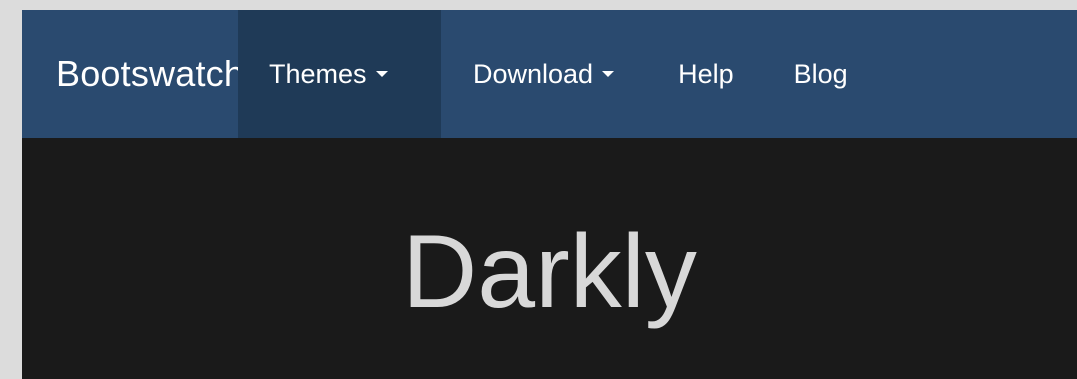 The image size is (1077, 379). I want to click on nav-item-download: Download, so click(541, 74).